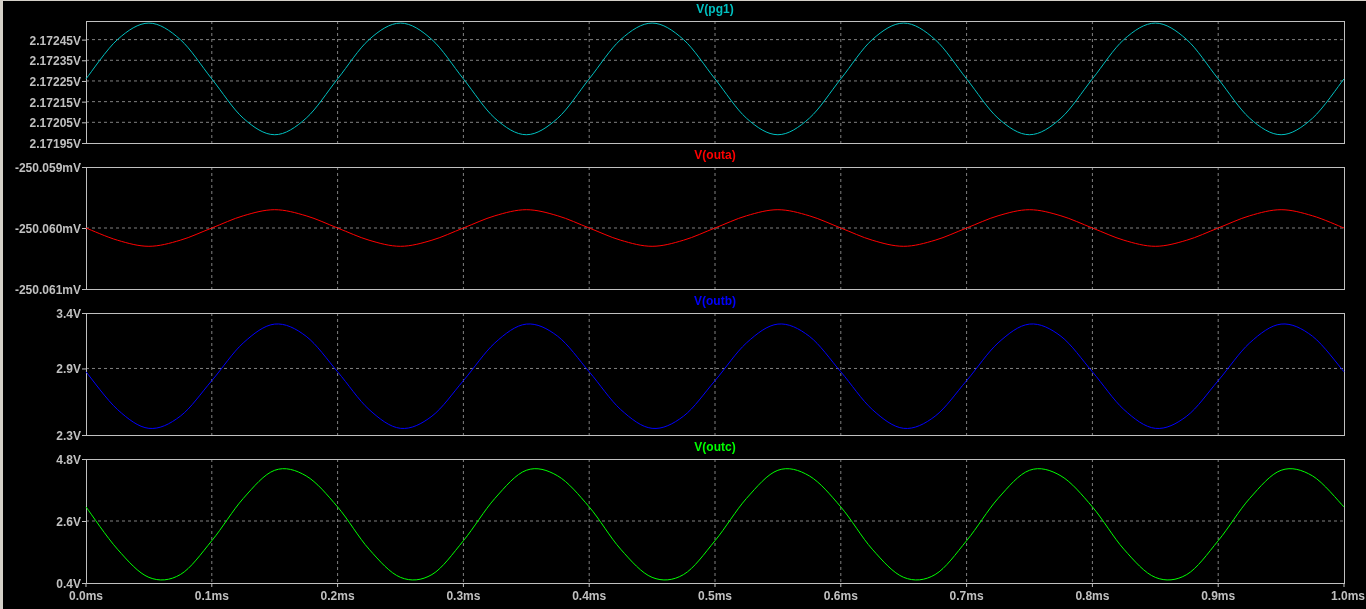 The height and width of the screenshot is (609, 1366). What do you see at coordinates (337, 596) in the screenshot?
I see `x-tick-label: 0.2ms` at bounding box center [337, 596].